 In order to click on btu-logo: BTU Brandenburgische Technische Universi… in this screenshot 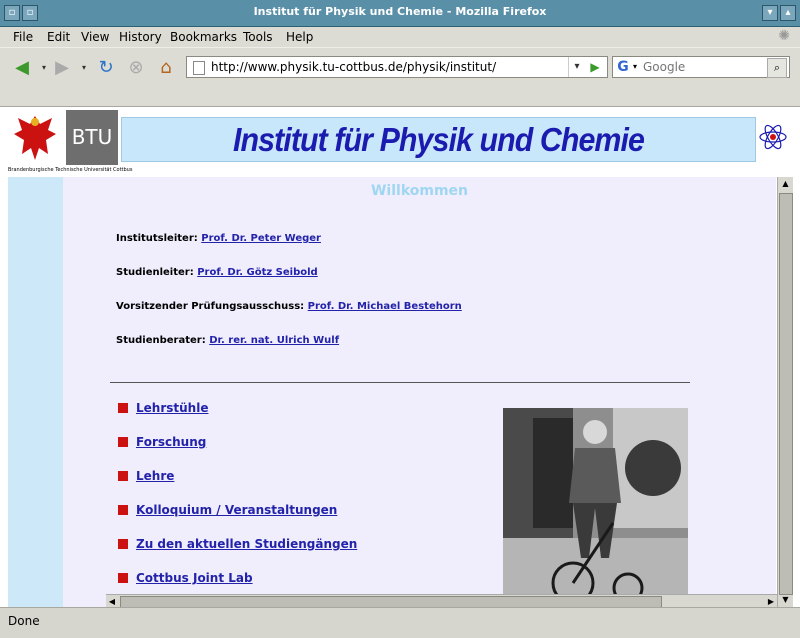, I will do `click(70, 141)`.